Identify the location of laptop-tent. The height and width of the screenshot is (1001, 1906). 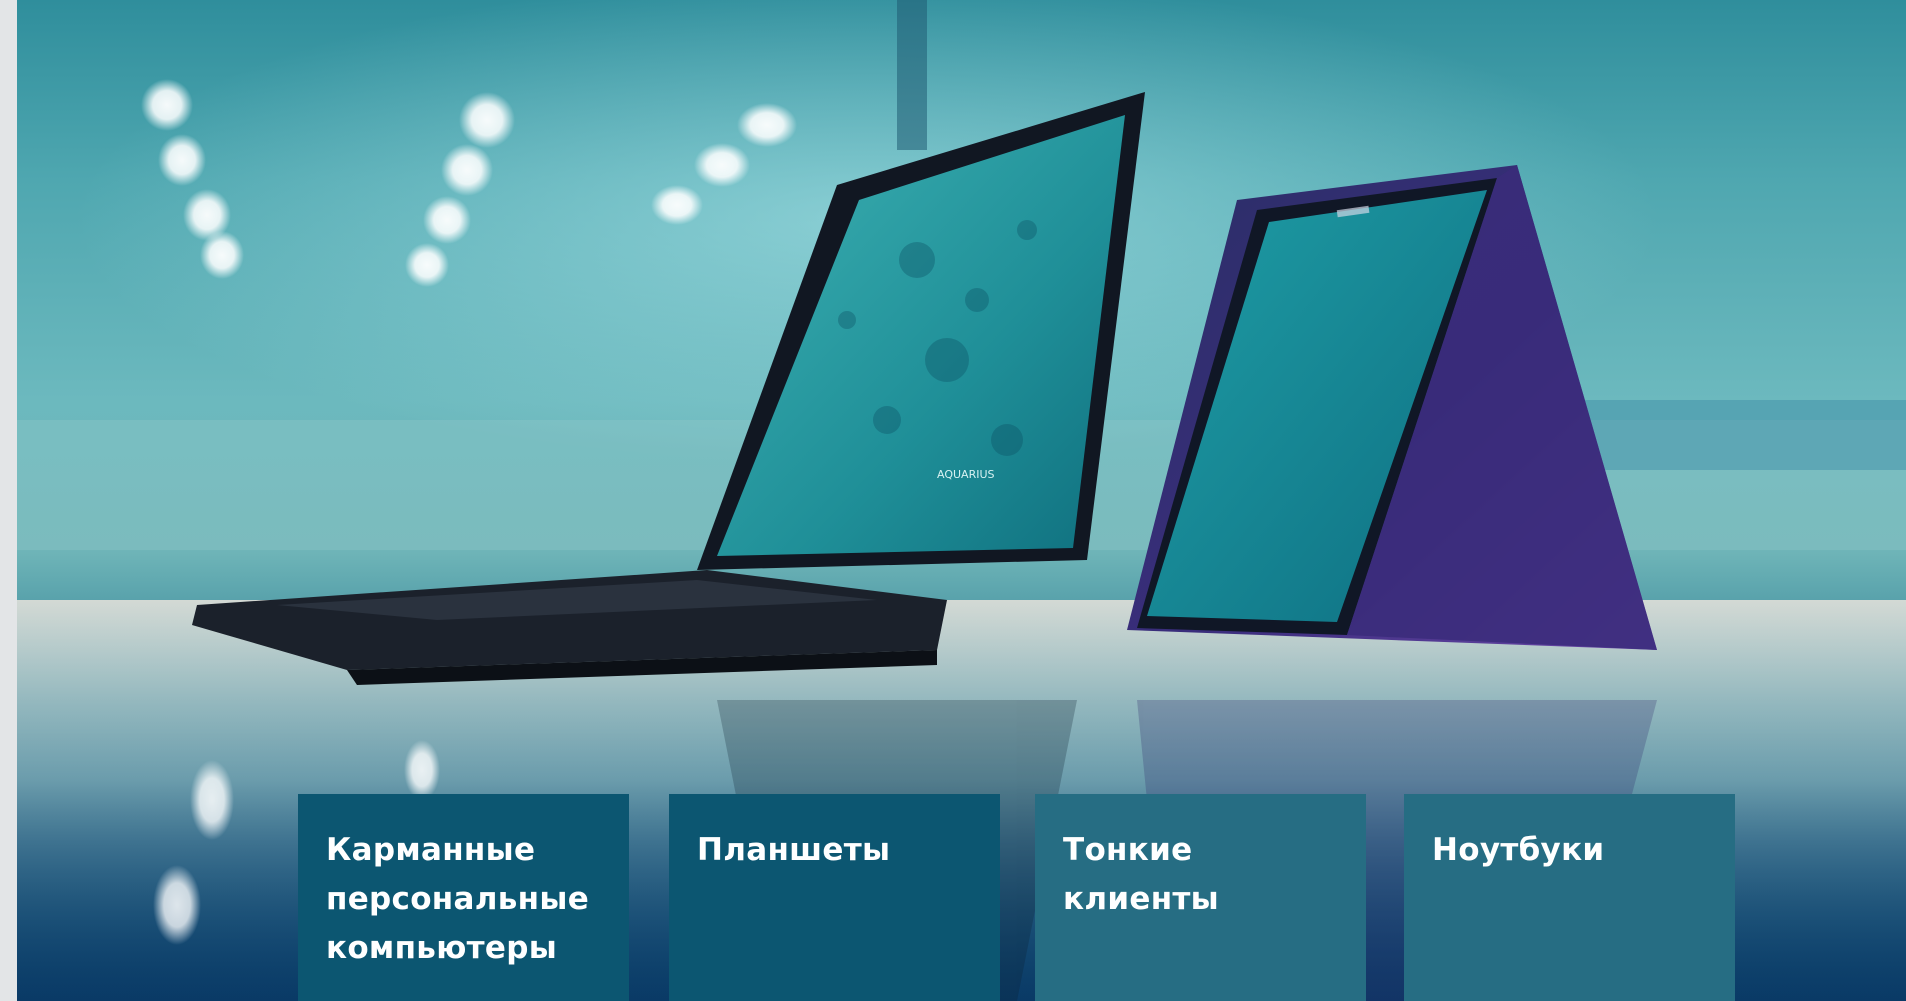
(1392, 407).